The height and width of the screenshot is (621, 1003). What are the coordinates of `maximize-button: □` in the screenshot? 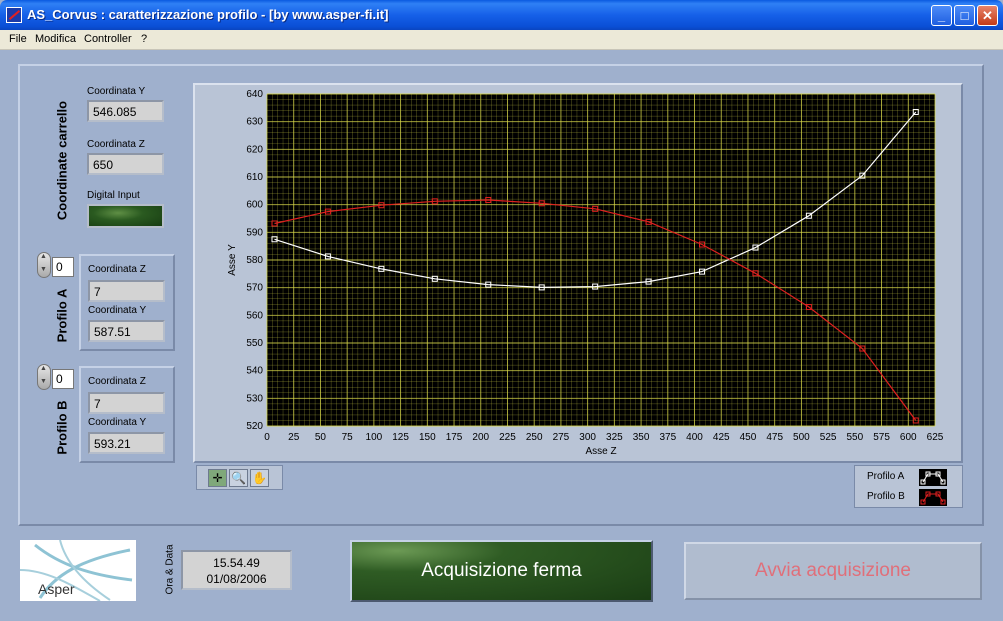 It's located at (964, 15).